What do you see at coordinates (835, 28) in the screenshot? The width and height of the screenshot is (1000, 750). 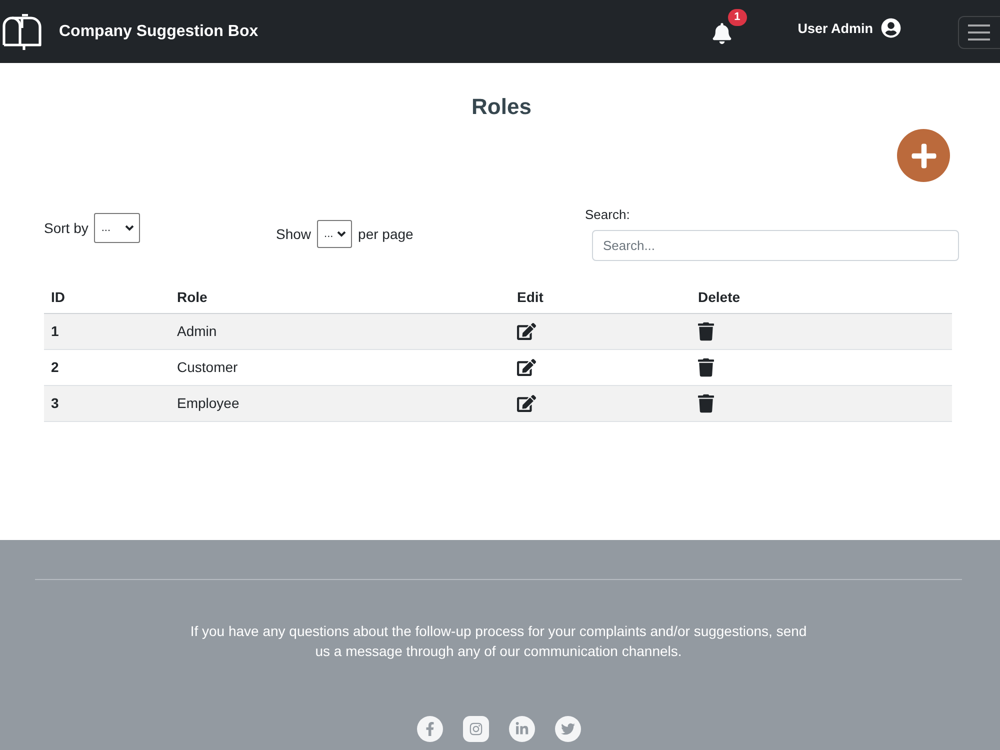 I see `user-menu-link: User Admin` at bounding box center [835, 28].